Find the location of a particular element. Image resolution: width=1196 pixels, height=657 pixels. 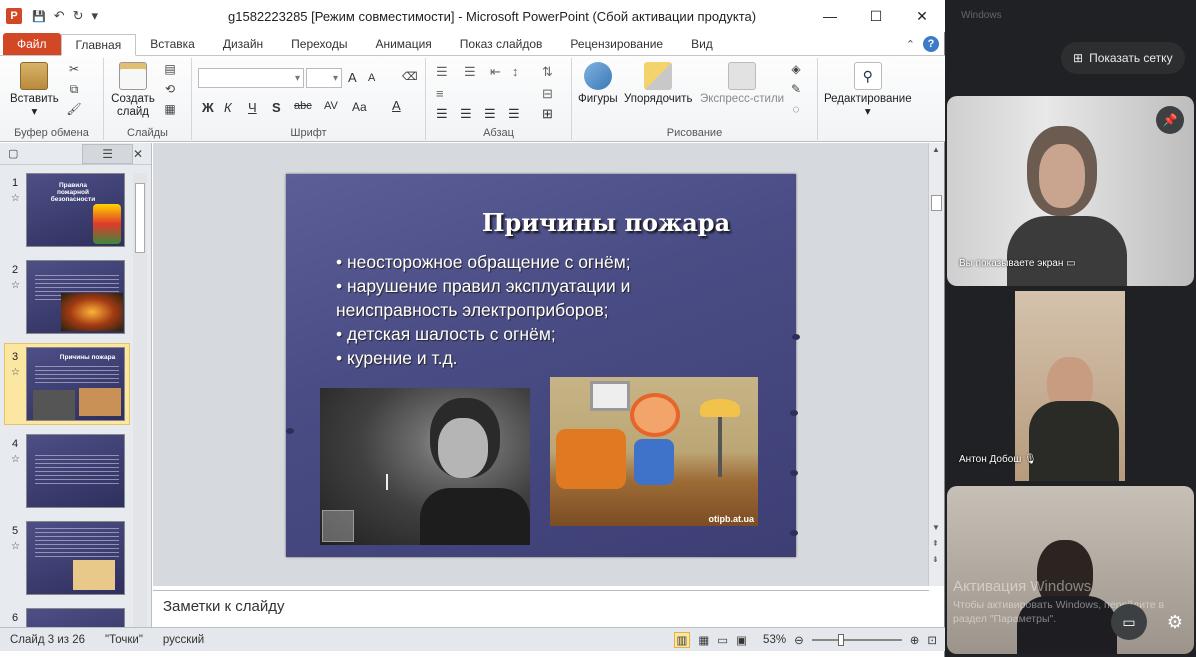

effects-icon: ◌ is located at coordinates (796, 109).